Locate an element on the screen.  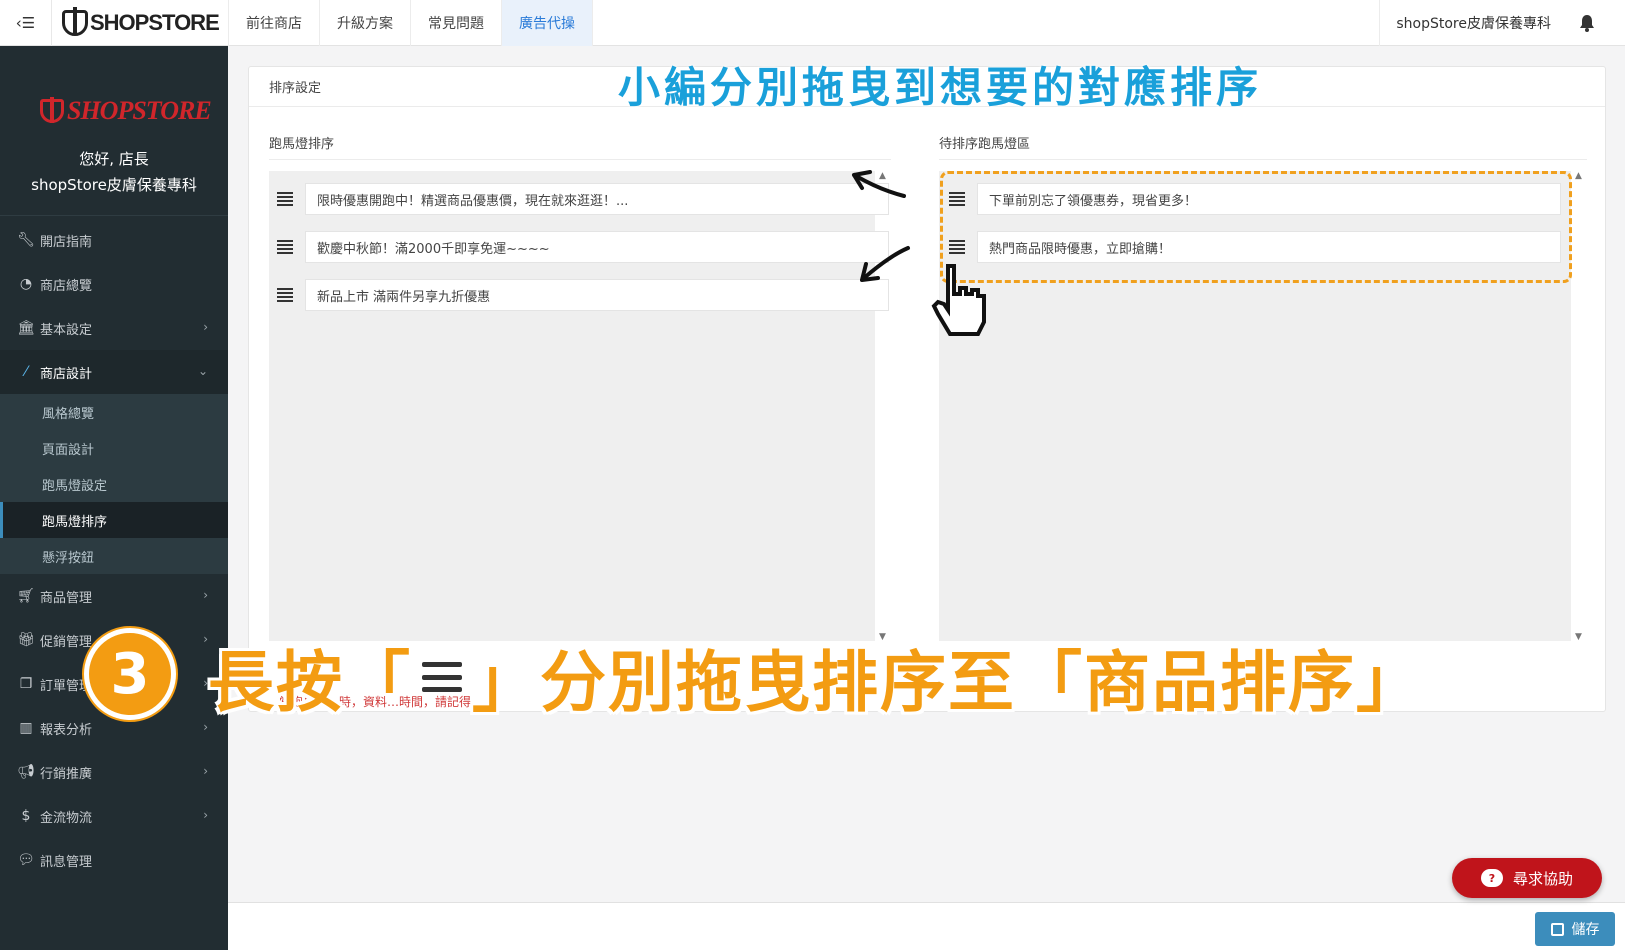
store-name-menu: shopStore皮膚保養專科 is located at coordinates (1465, 23).